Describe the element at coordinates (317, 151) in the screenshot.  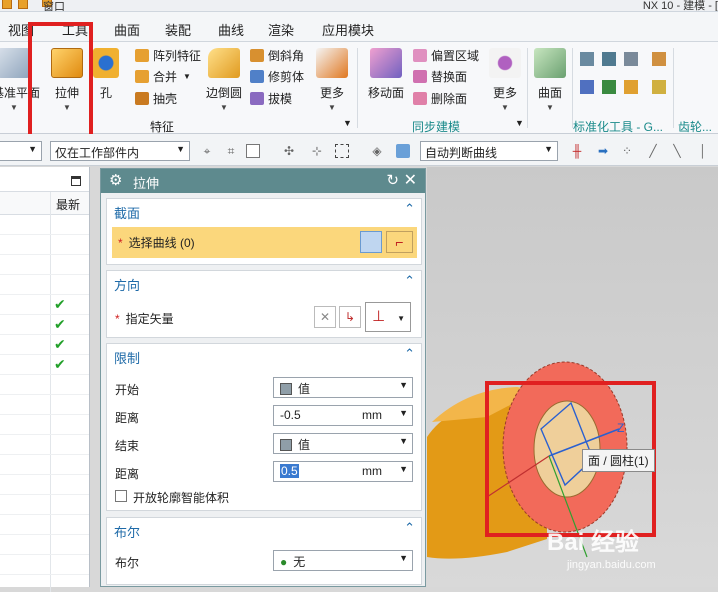
I see `snap-icon: ⊹` at that location.